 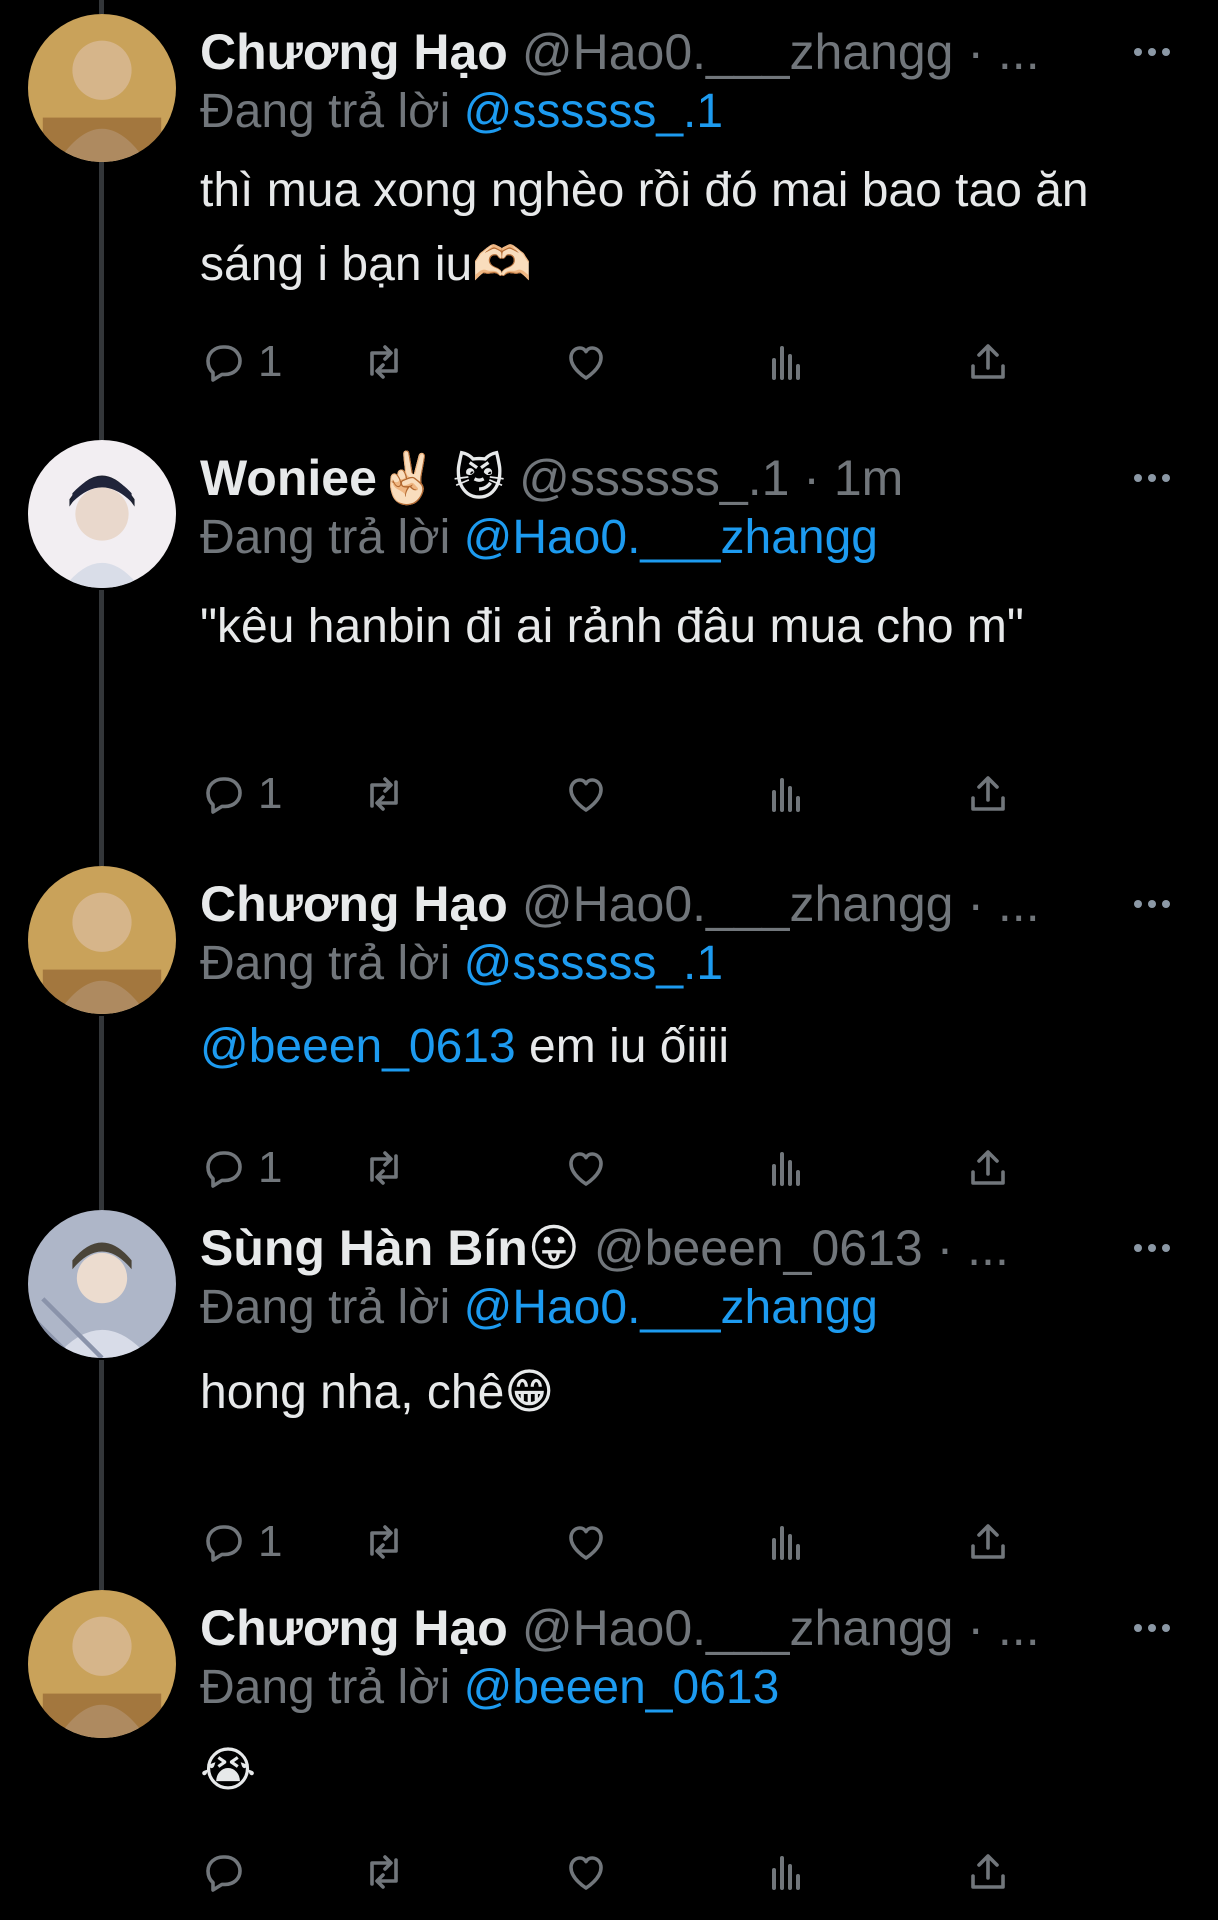 I want to click on tweet-text: 😭, so click(x=228, y=1770).